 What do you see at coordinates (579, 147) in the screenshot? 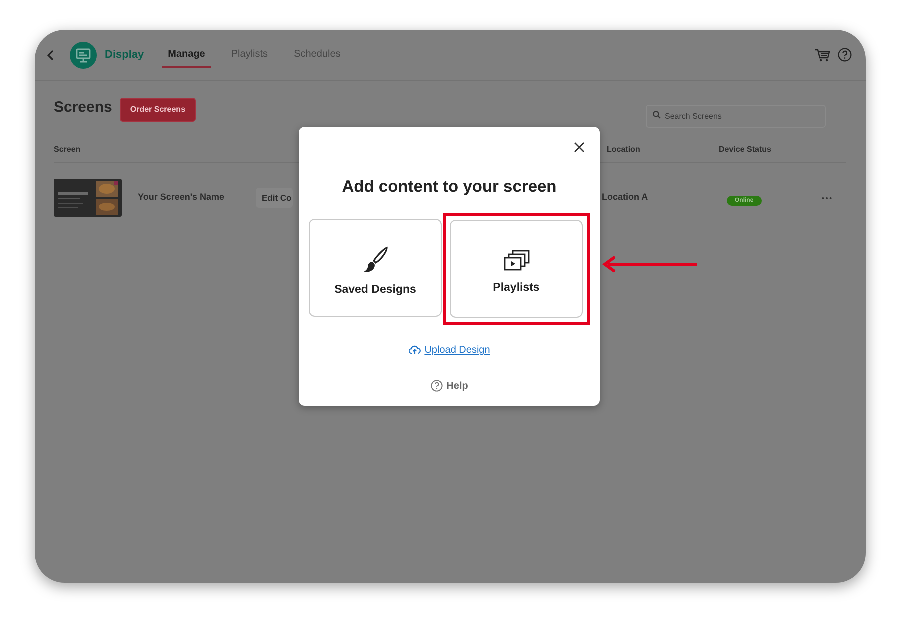
I see `close-icon` at bounding box center [579, 147].